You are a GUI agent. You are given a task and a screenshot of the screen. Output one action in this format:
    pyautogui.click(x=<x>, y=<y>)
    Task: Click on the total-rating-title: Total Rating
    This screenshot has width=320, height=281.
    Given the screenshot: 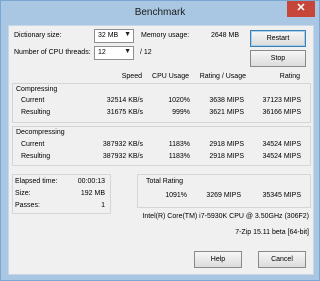 What is the action you would take?
    pyautogui.click(x=164, y=181)
    